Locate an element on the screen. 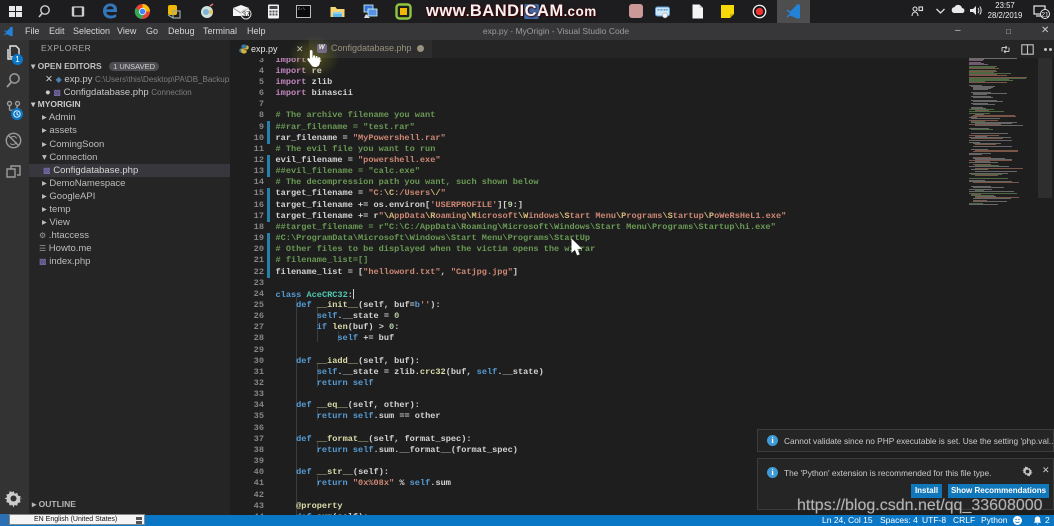  svg-text: 21 is located at coordinates (1045, 14).